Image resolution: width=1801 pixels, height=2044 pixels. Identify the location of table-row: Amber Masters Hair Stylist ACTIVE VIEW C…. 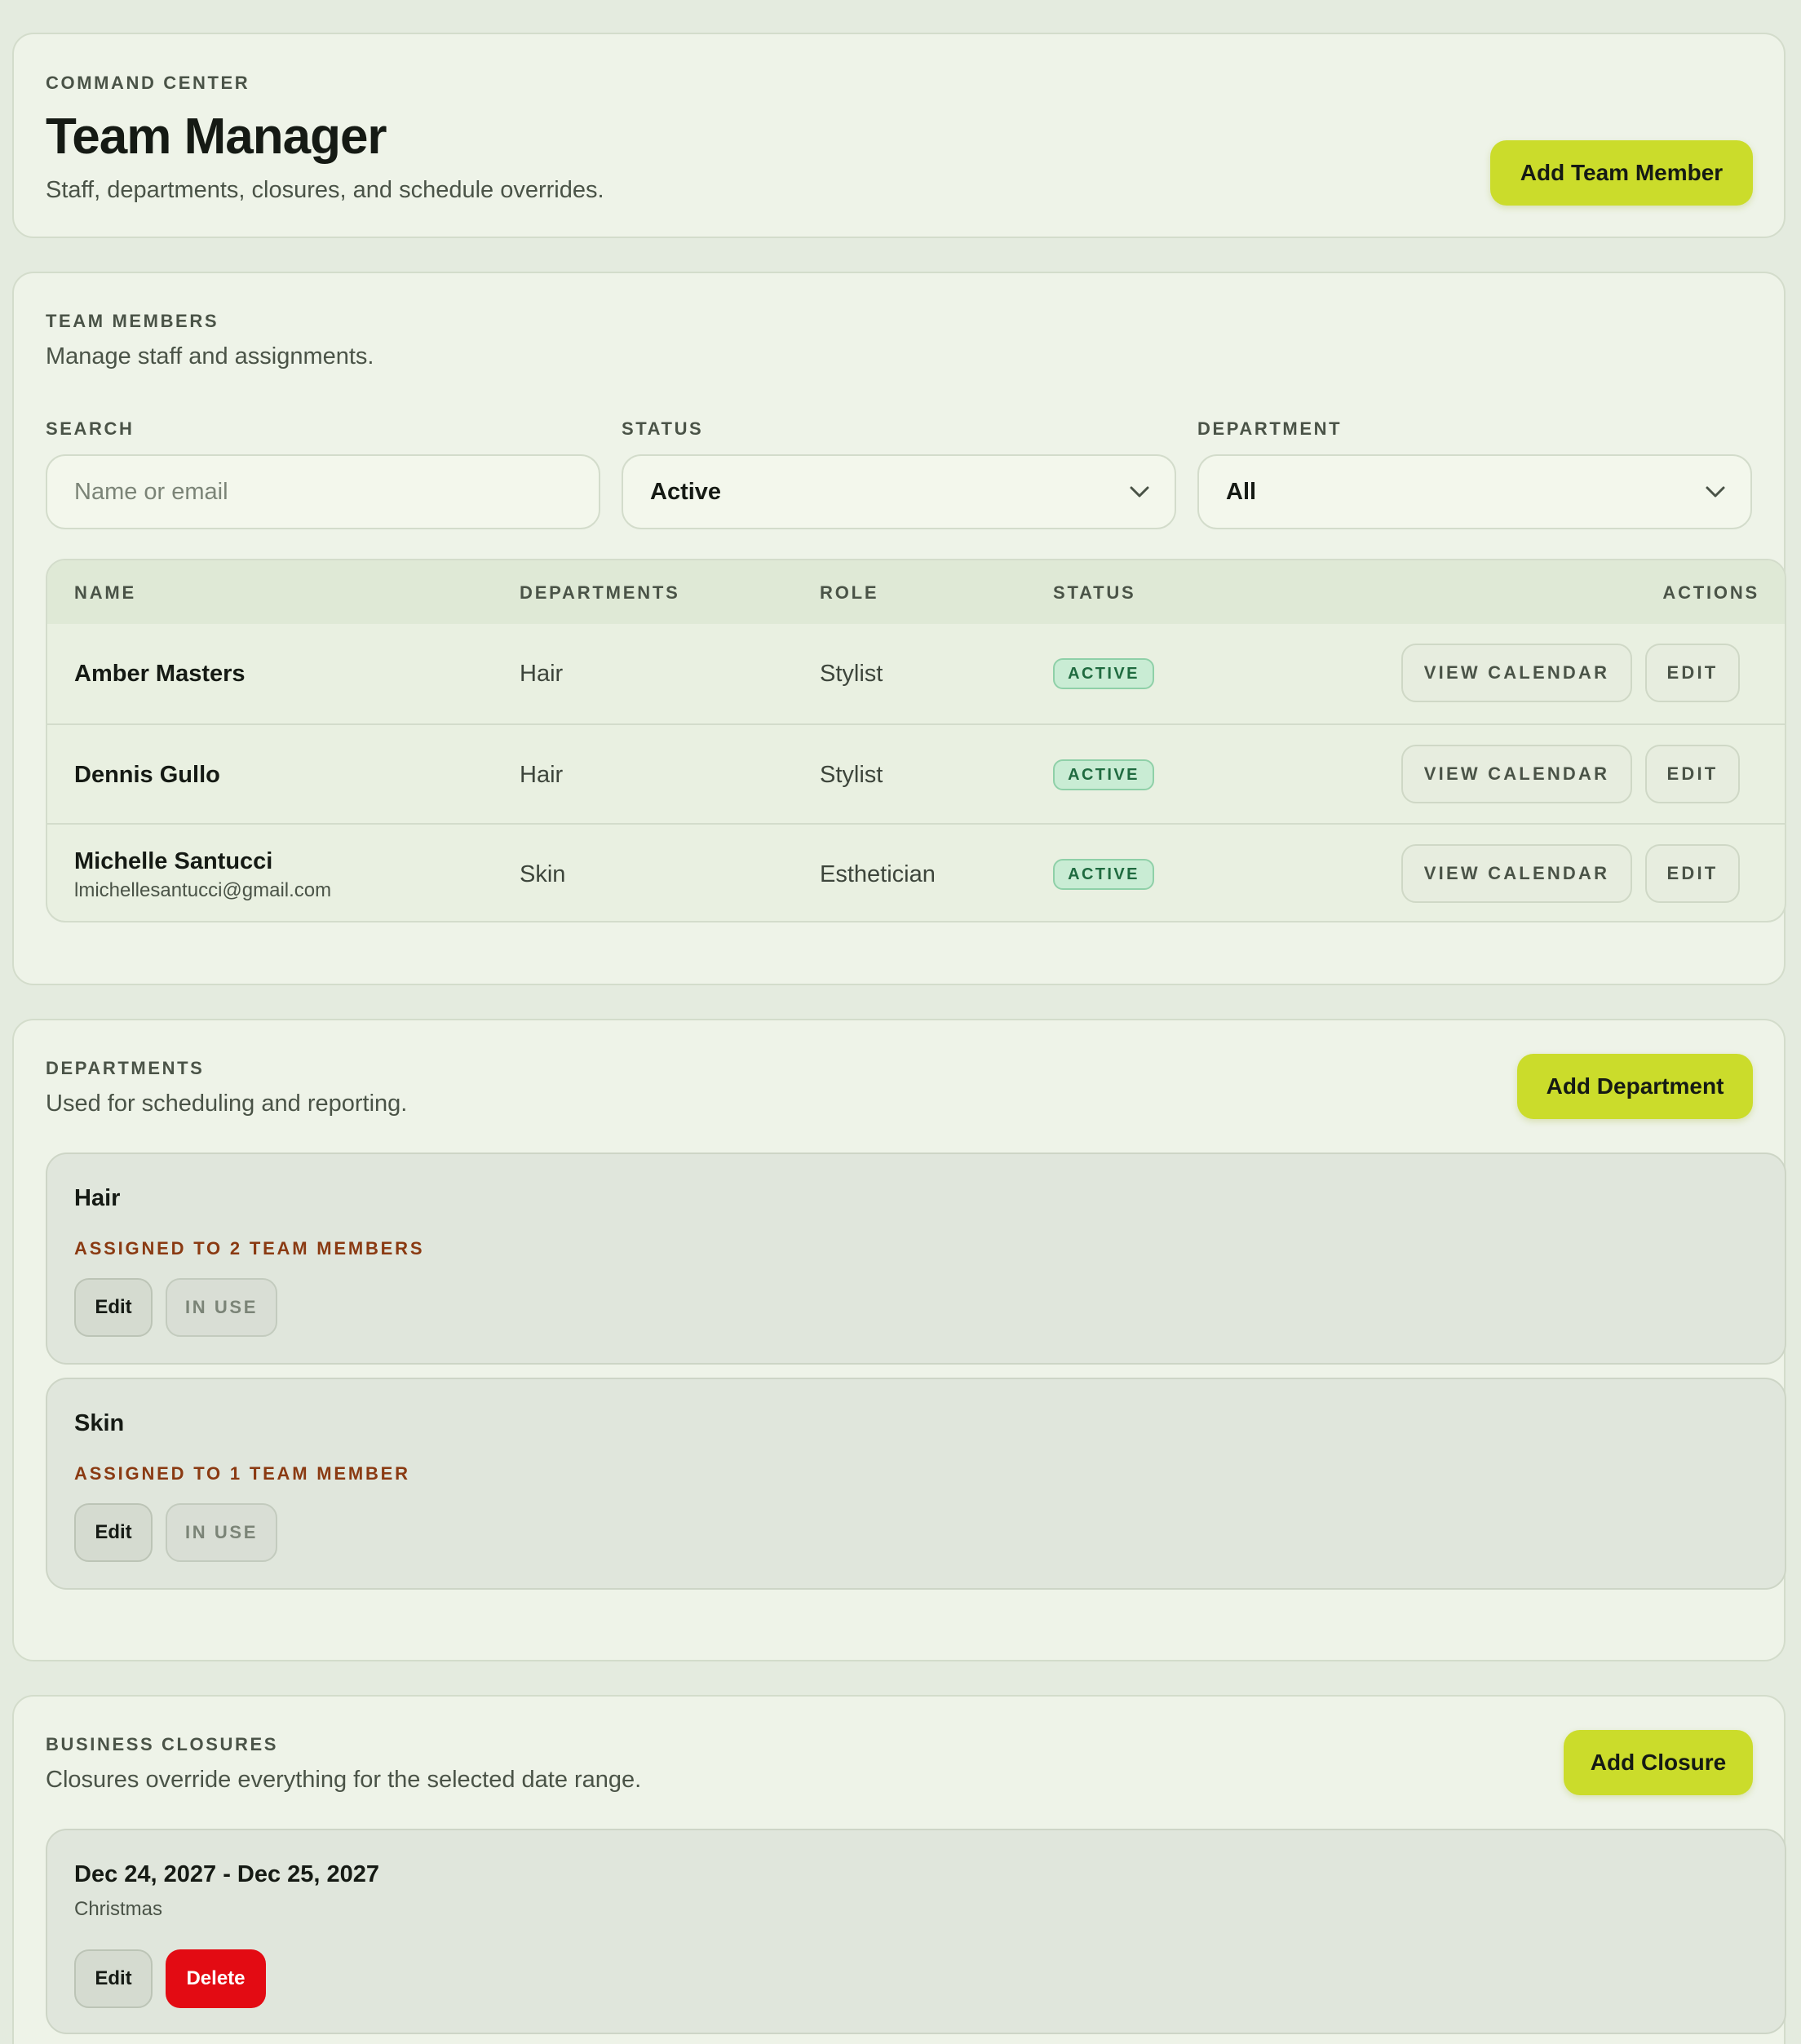
(916, 673).